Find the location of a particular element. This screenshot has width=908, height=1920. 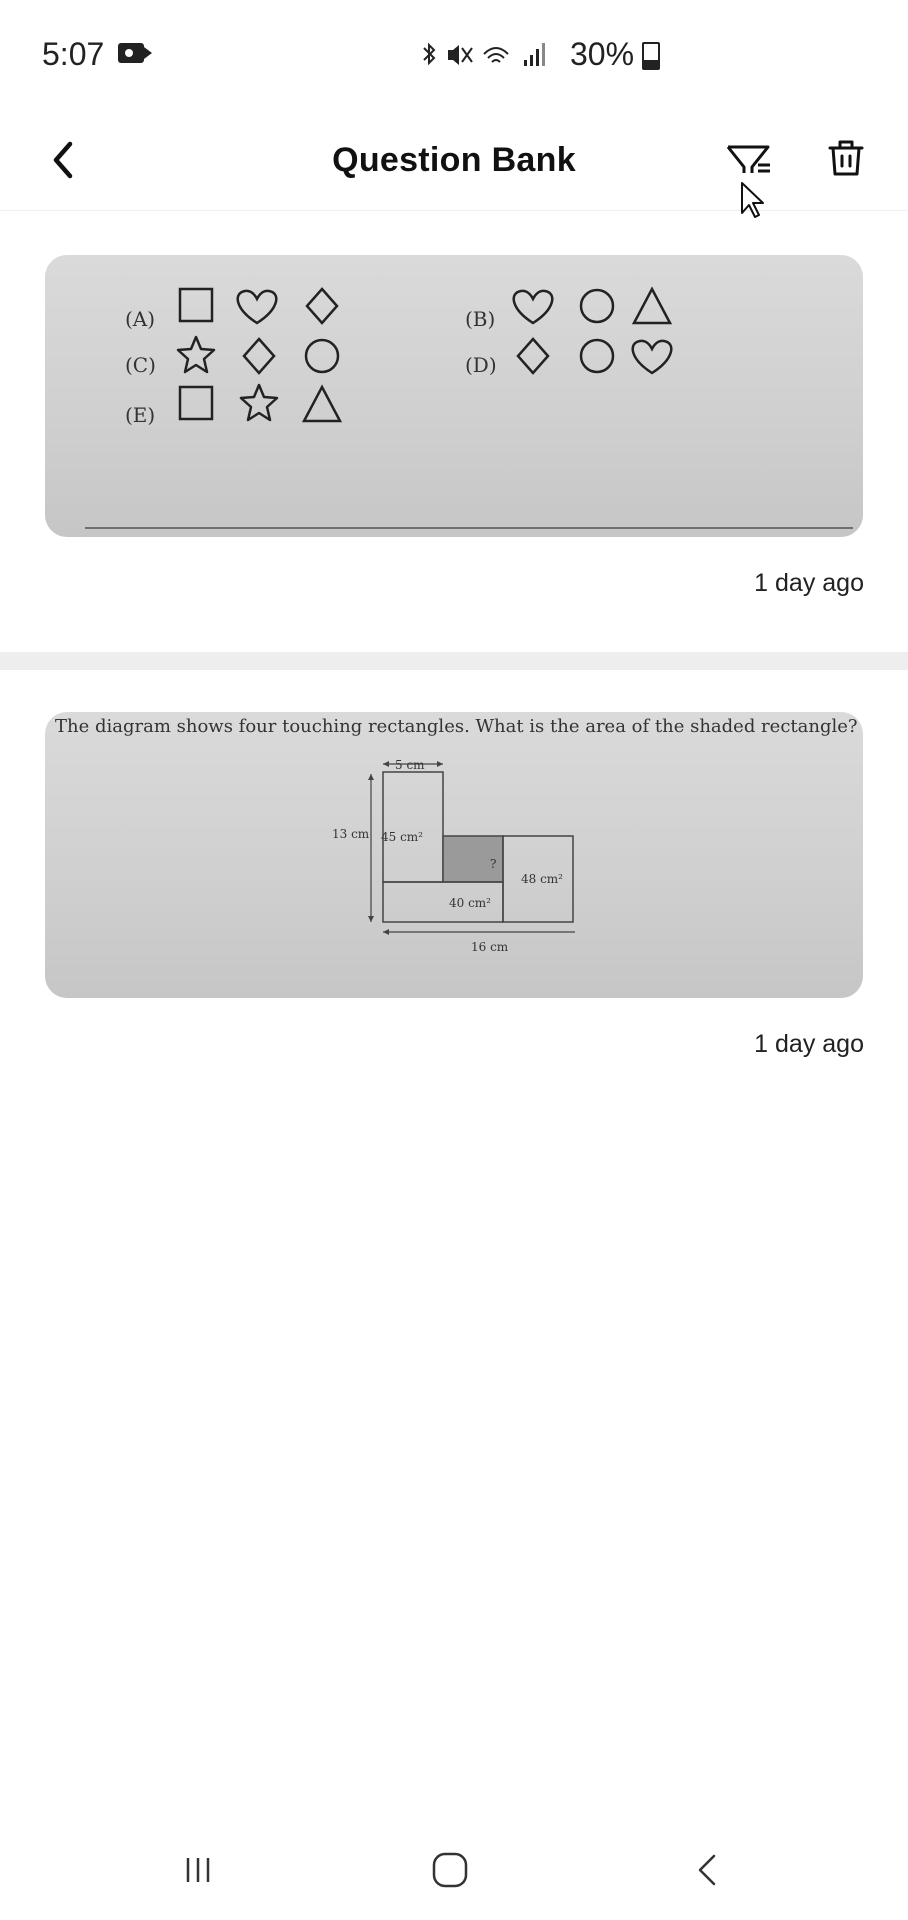

option-label: (C) is located at coordinates (140, 365).